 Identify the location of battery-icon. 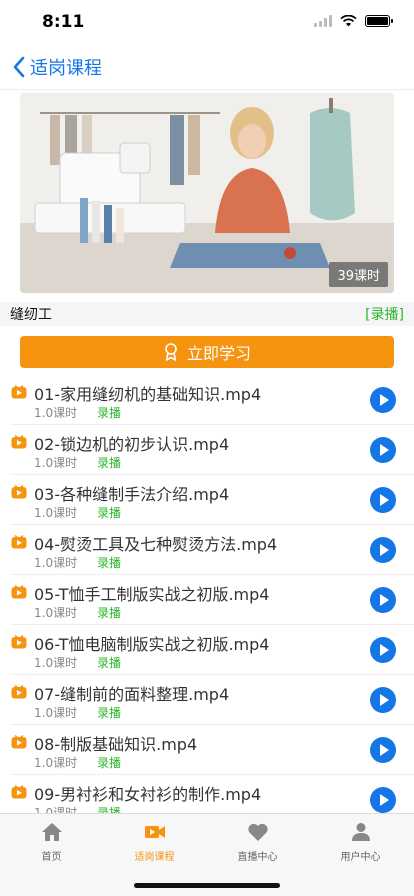
(379, 21).